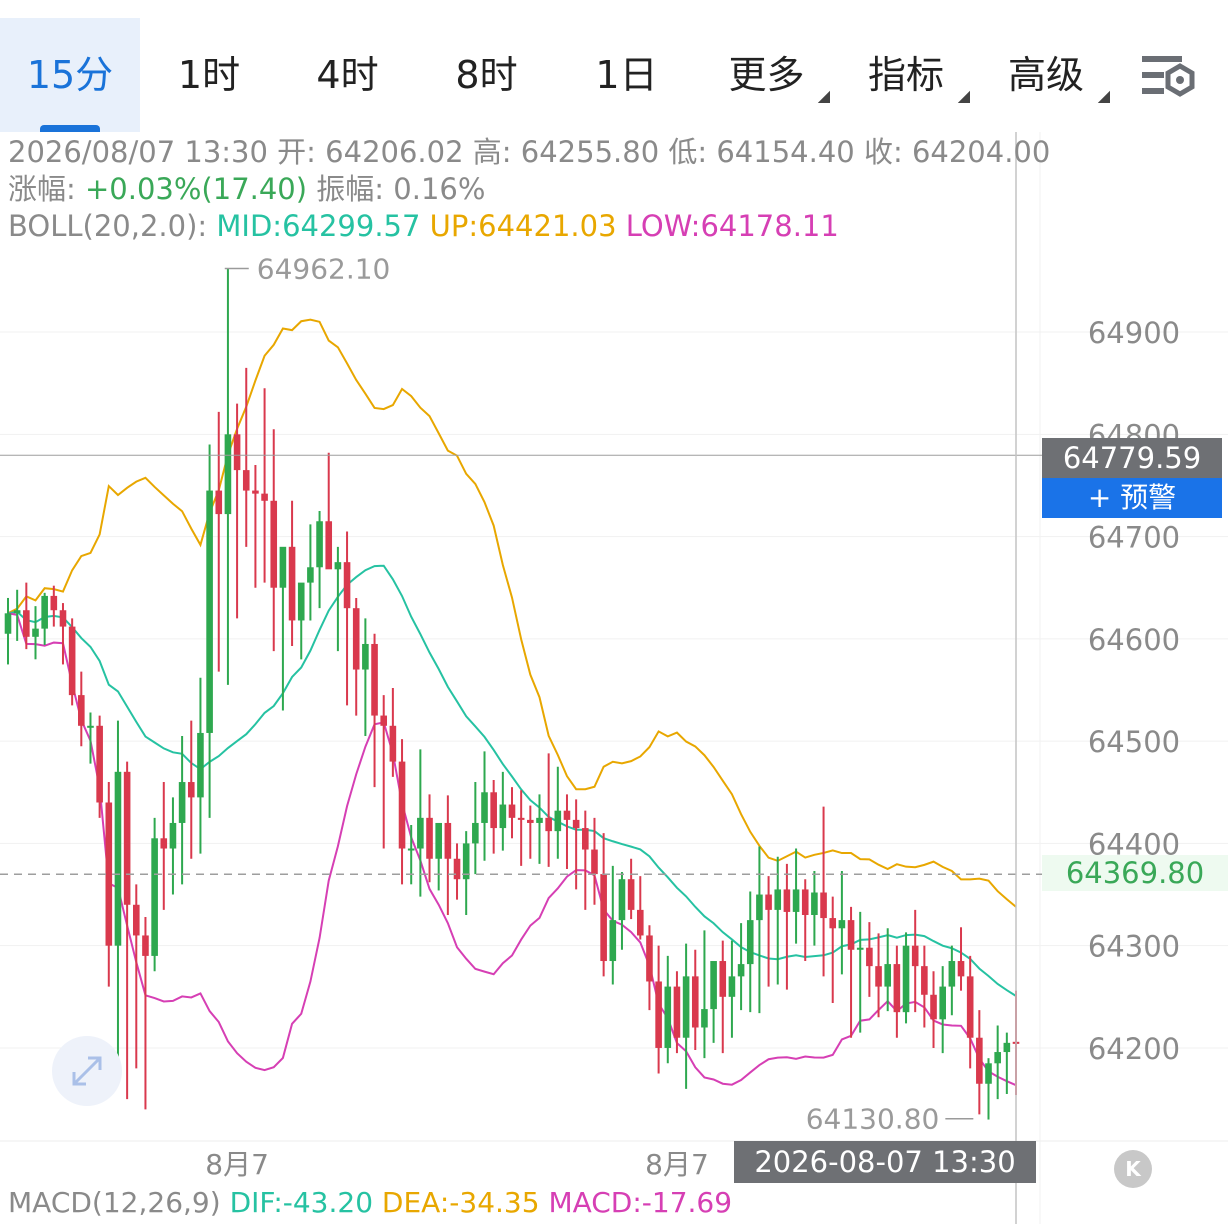 This screenshot has width=1228, height=1224. Describe the element at coordinates (486, 75) in the screenshot. I see `tab-3: 8时` at that location.